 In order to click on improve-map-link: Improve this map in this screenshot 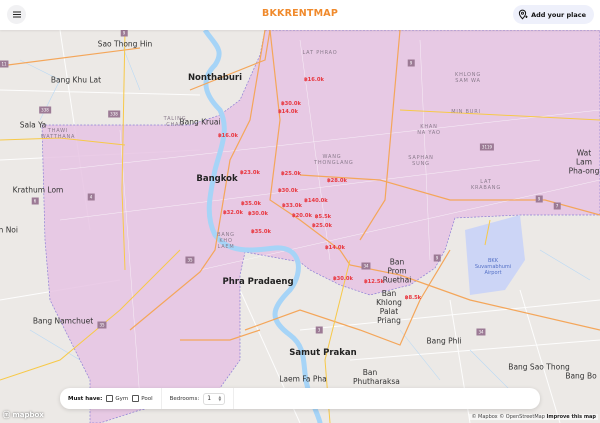, I will do `click(572, 417)`.